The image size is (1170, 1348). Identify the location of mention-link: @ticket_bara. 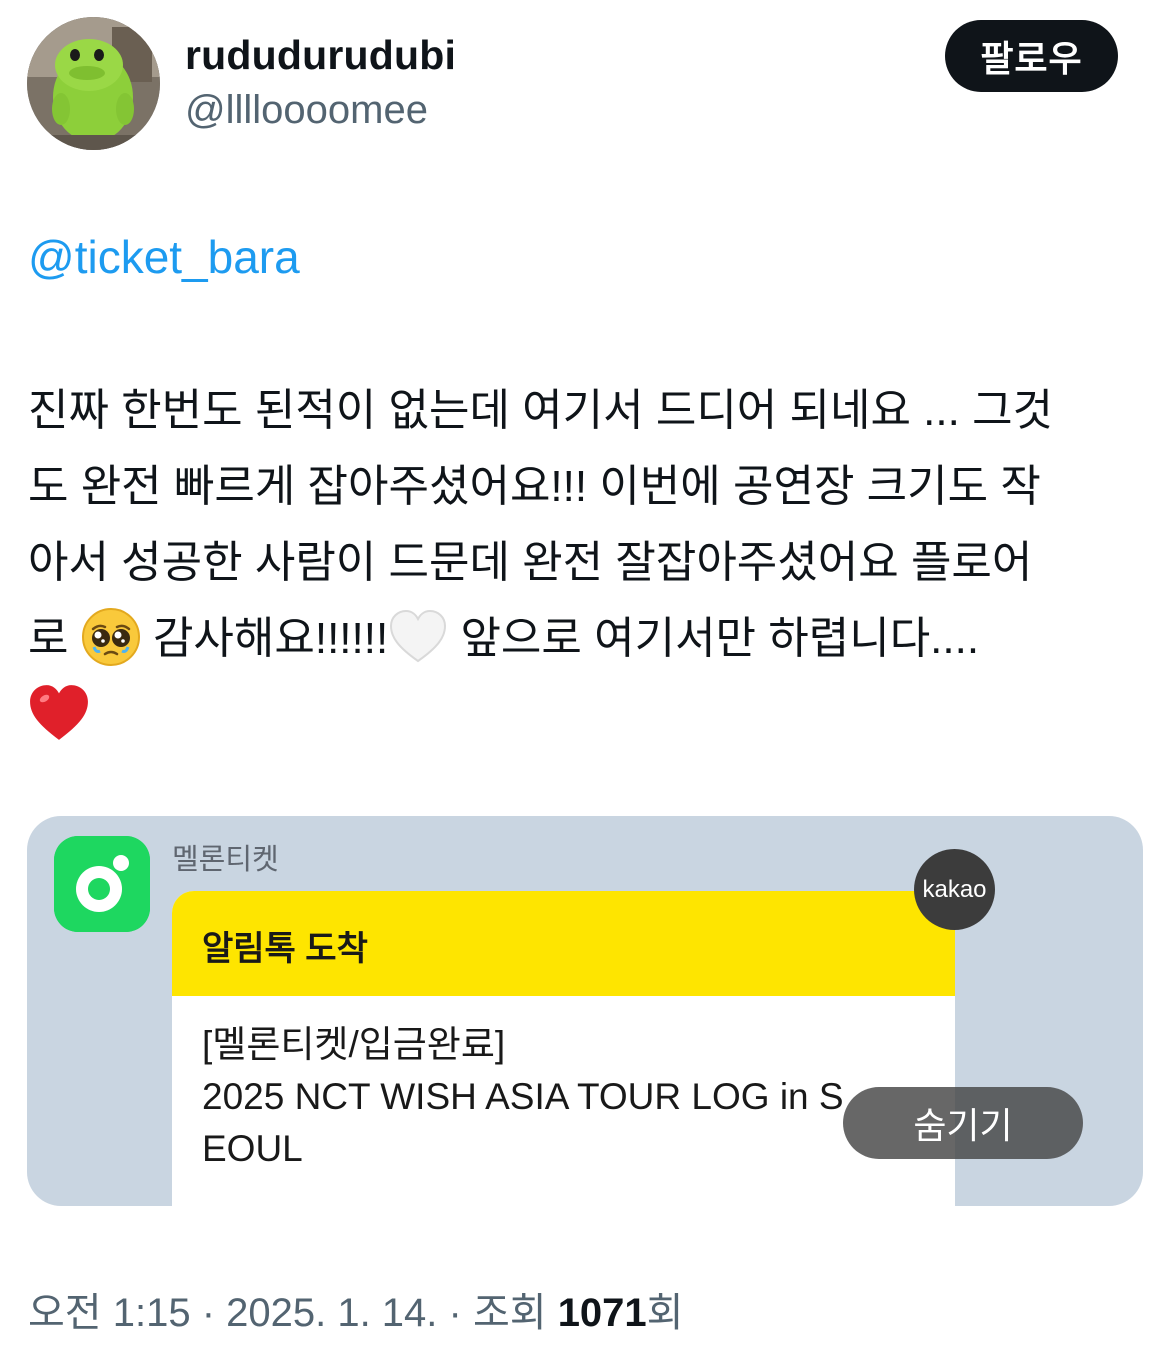
(164, 257).